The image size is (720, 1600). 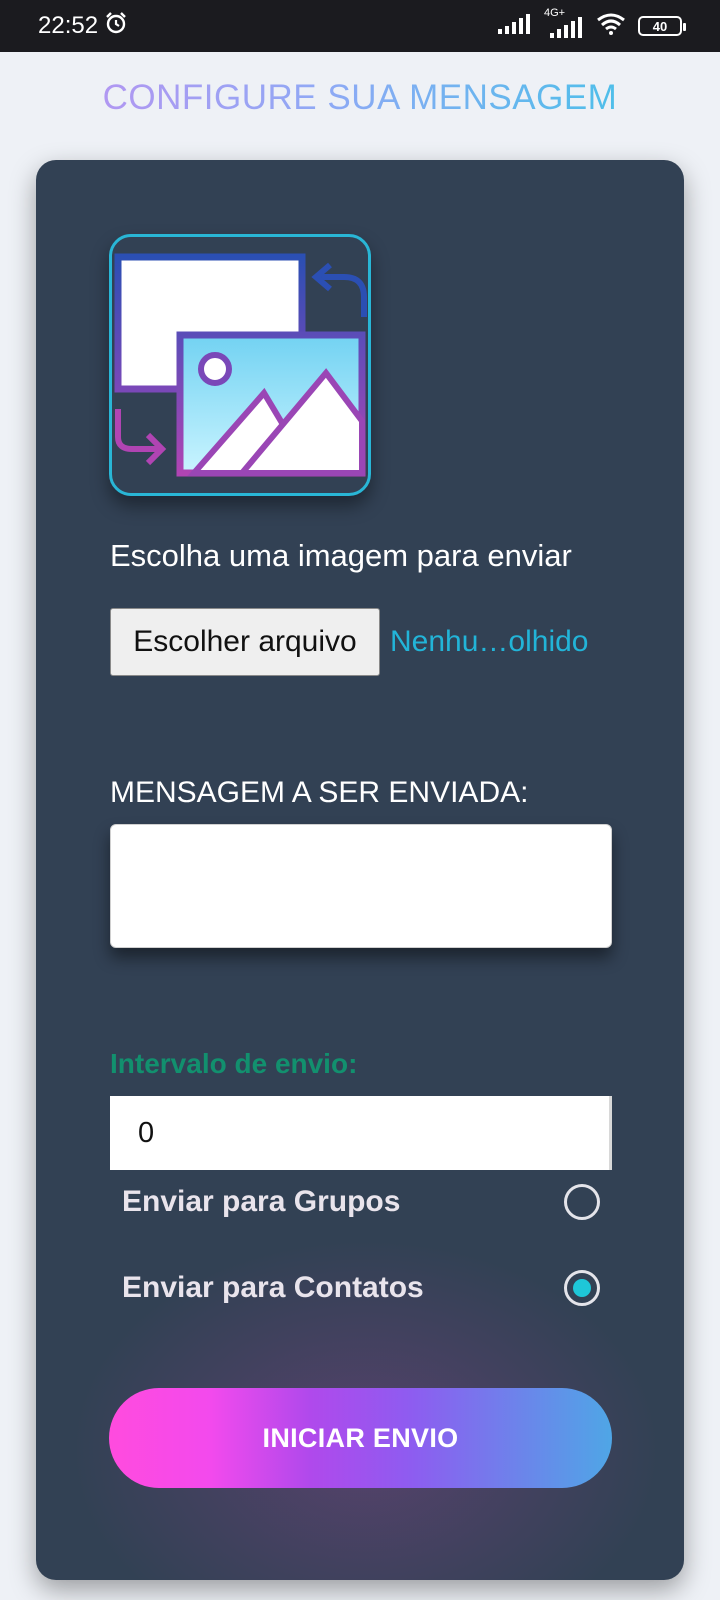 I want to click on signal-4g-icon: 4G+, so click(x=564, y=23).